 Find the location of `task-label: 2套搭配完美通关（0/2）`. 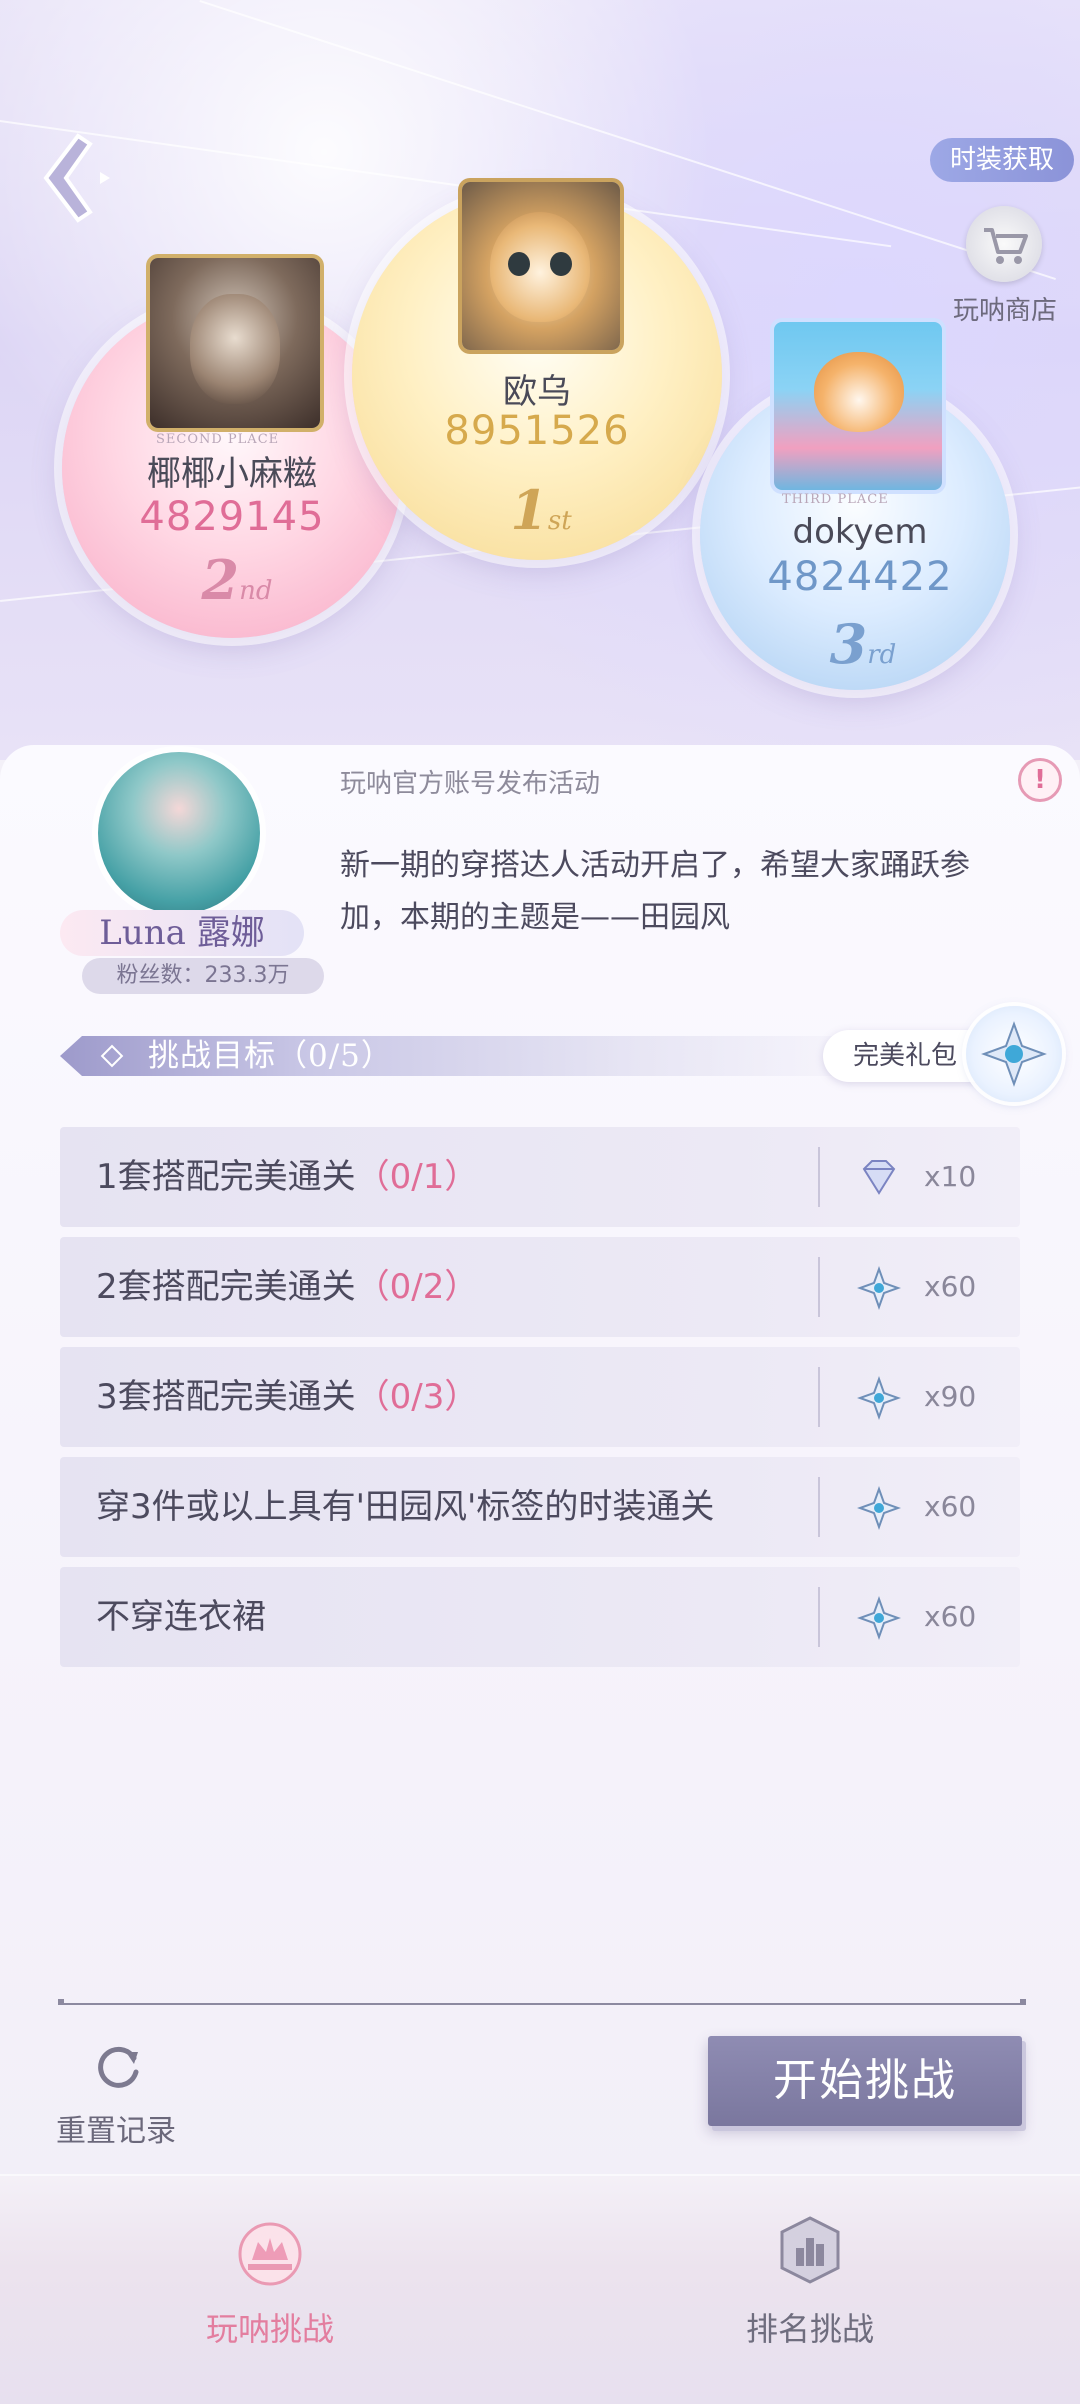

task-label: 2套搭配完美通关（0/2） is located at coordinates (287, 1287).